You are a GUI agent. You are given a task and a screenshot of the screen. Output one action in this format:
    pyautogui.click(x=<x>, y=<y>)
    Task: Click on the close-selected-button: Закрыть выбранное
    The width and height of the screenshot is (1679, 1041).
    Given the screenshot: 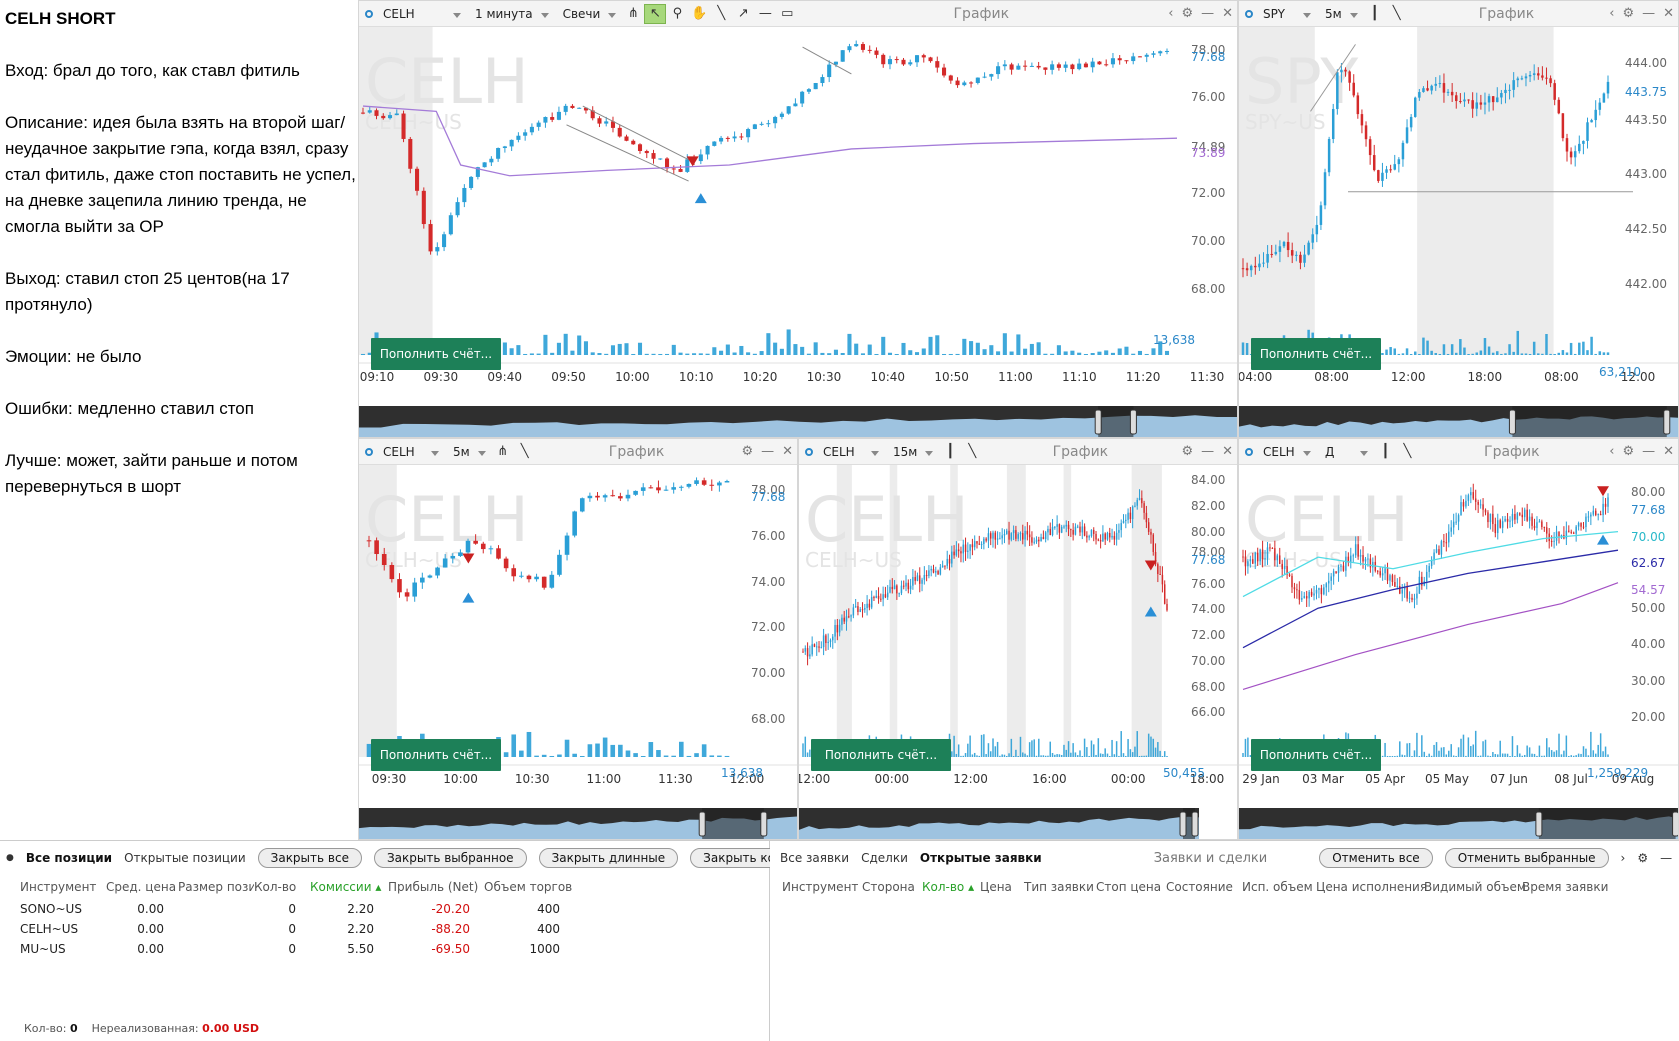 What is the action you would take?
    pyautogui.click(x=450, y=858)
    